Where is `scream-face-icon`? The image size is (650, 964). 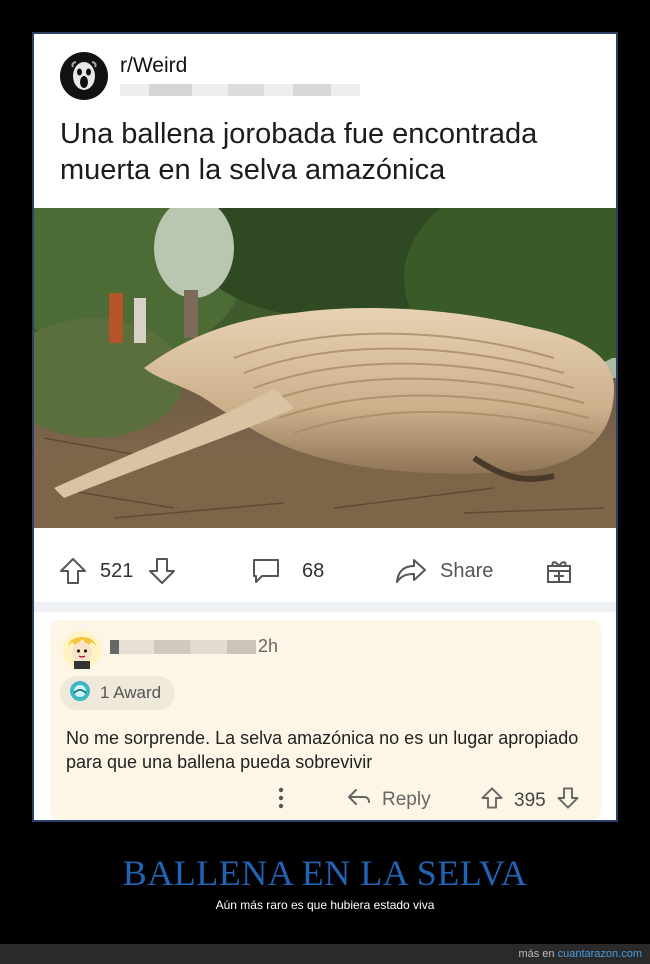 scream-face-icon is located at coordinates (84, 75).